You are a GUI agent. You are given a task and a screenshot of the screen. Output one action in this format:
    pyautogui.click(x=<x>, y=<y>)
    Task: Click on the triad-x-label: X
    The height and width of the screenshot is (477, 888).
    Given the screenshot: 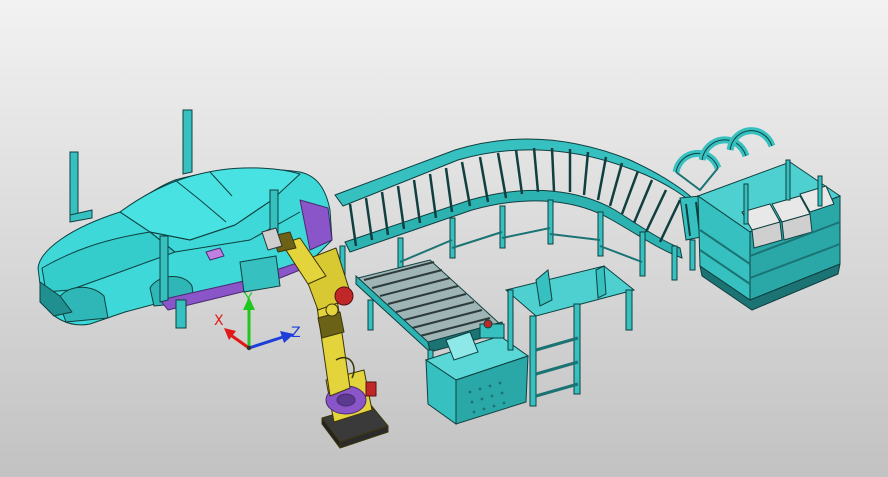 What is the action you would take?
    pyautogui.click(x=219, y=321)
    